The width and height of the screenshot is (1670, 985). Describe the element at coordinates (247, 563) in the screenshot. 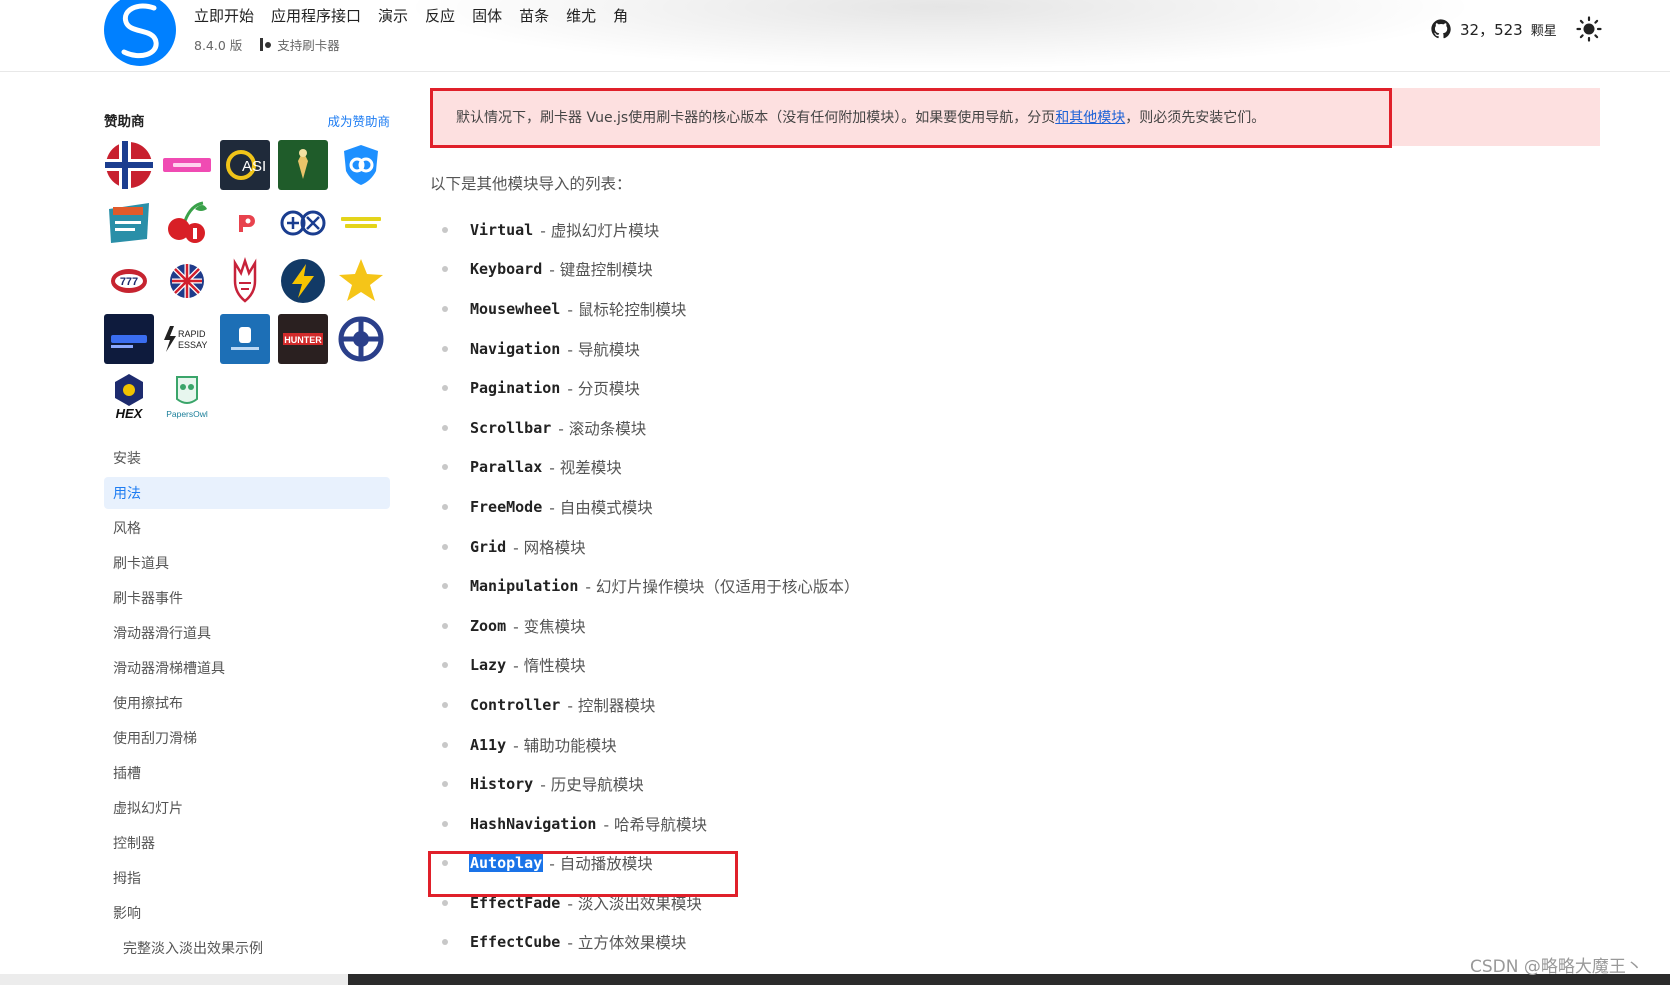

I see `sidebar-item-swiper-props: 刷卡道具` at that location.